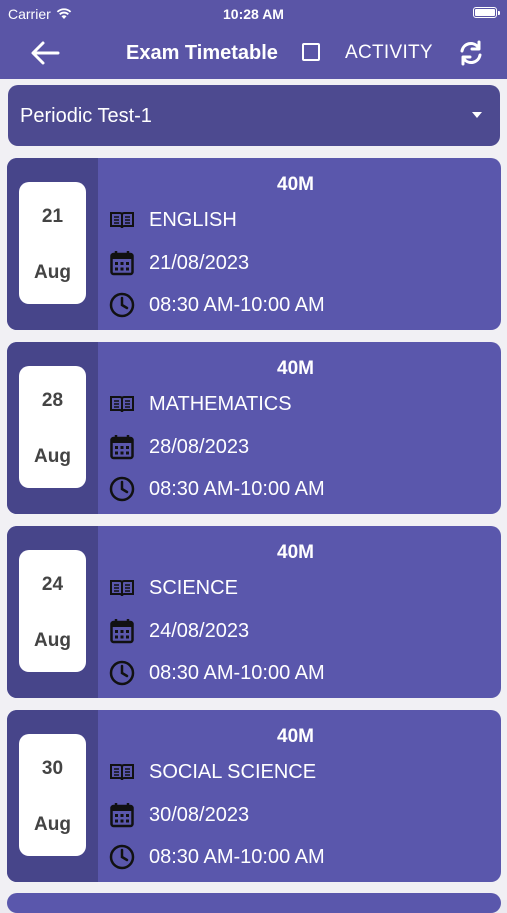  I want to click on date-row: 21/08/2023, so click(179, 263).